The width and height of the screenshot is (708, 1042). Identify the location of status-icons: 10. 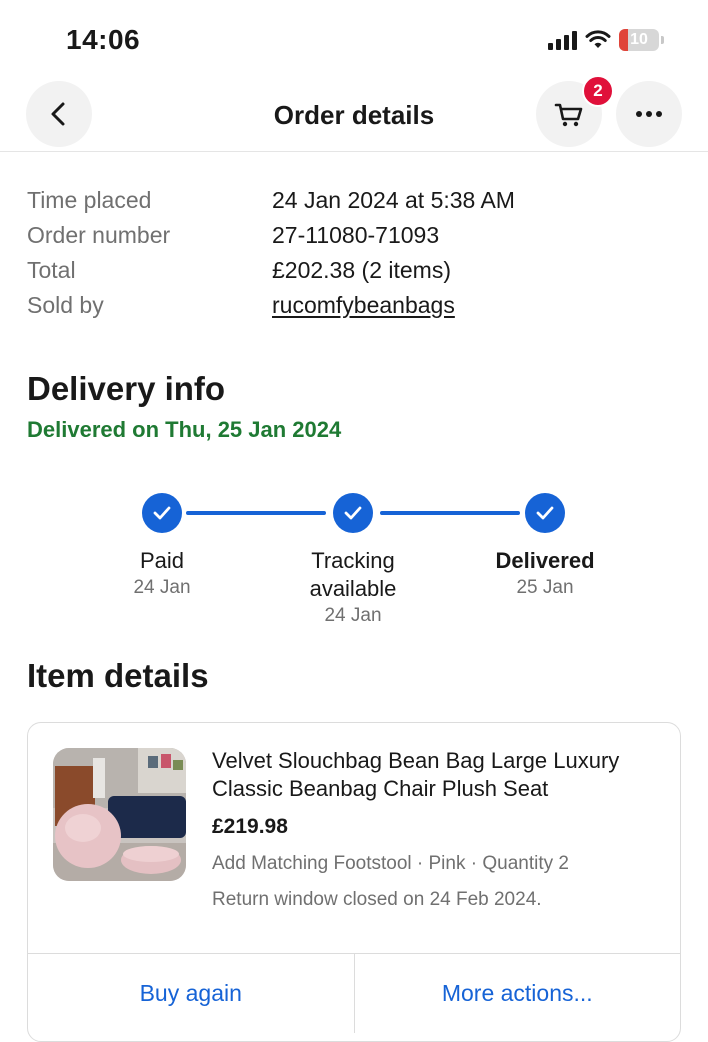
(606, 40).